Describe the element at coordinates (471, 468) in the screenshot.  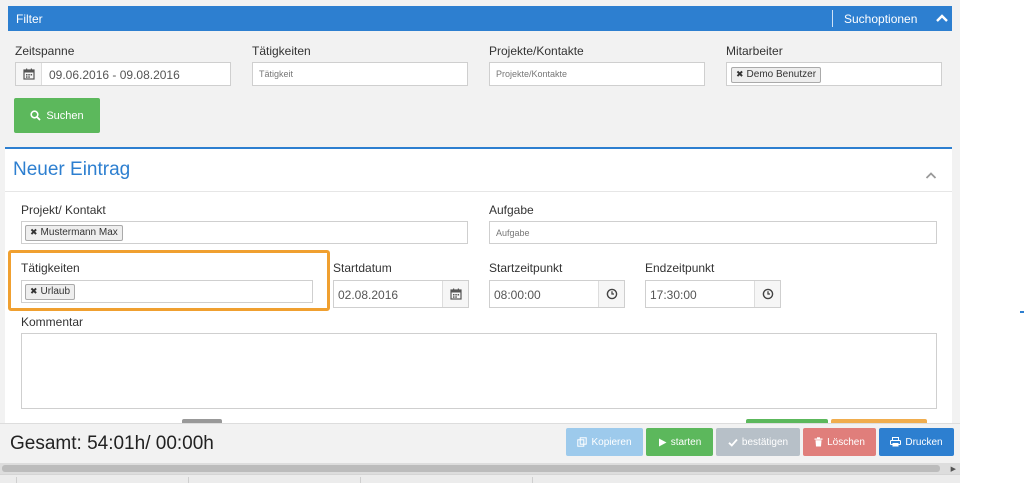
I see `scrollbar-thumb` at that location.